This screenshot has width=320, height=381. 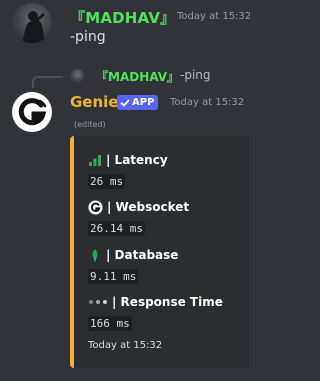 What do you see at coordinates (125, 345) in the screenshot?
I see `embed-footer-timestamp: Today at 15:32` at bounding box center [125, 345].